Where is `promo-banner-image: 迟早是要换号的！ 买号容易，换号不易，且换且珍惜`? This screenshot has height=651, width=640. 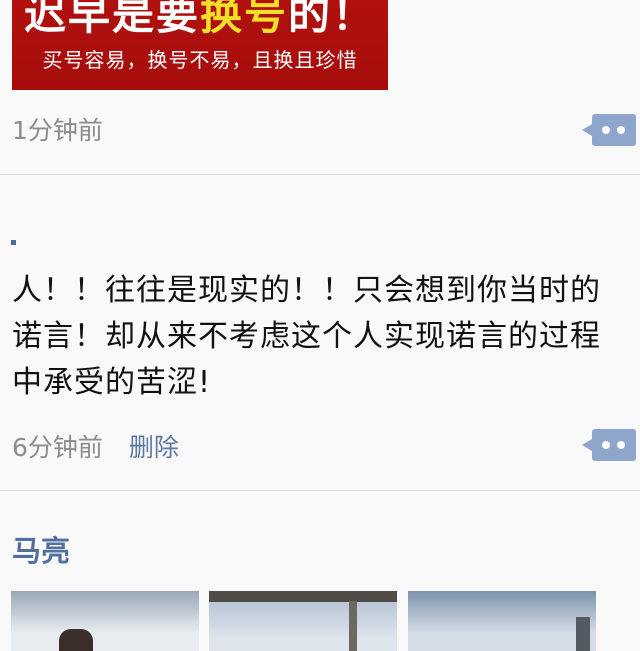 promo-banner-image: 迟早是要换号的！ 买号容易，换号不易，且换且珍惜 is located at coordinates (200, 45).